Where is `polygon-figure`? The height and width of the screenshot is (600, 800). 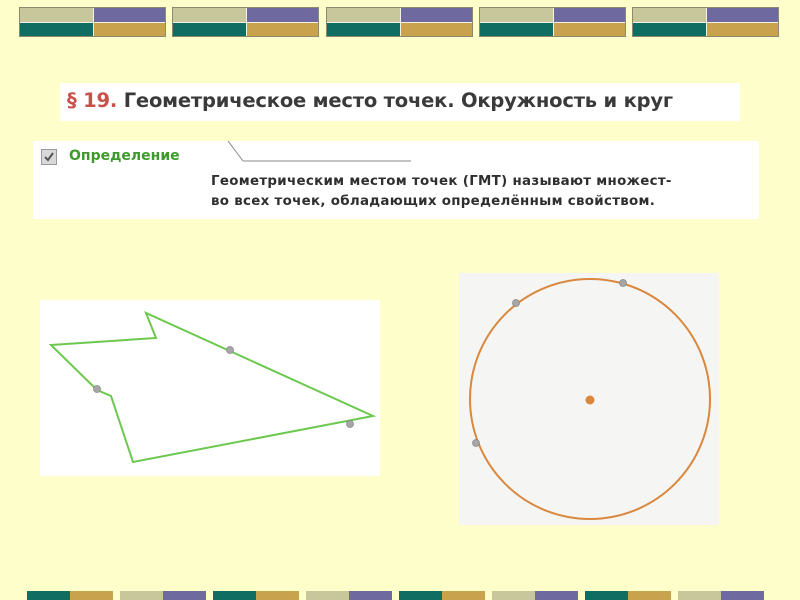
polygon-figure is located at coordinates (210, 388).